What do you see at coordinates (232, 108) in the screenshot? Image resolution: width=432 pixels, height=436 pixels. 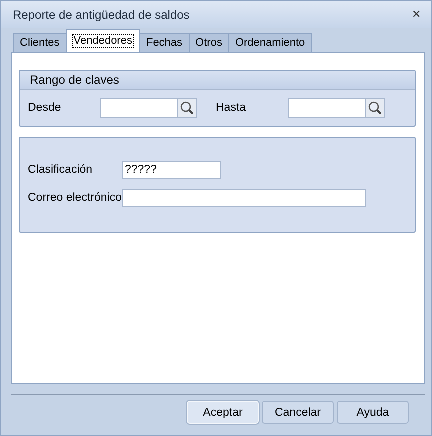 I see `field-label: Hasta` at bounding box center [232, 108].